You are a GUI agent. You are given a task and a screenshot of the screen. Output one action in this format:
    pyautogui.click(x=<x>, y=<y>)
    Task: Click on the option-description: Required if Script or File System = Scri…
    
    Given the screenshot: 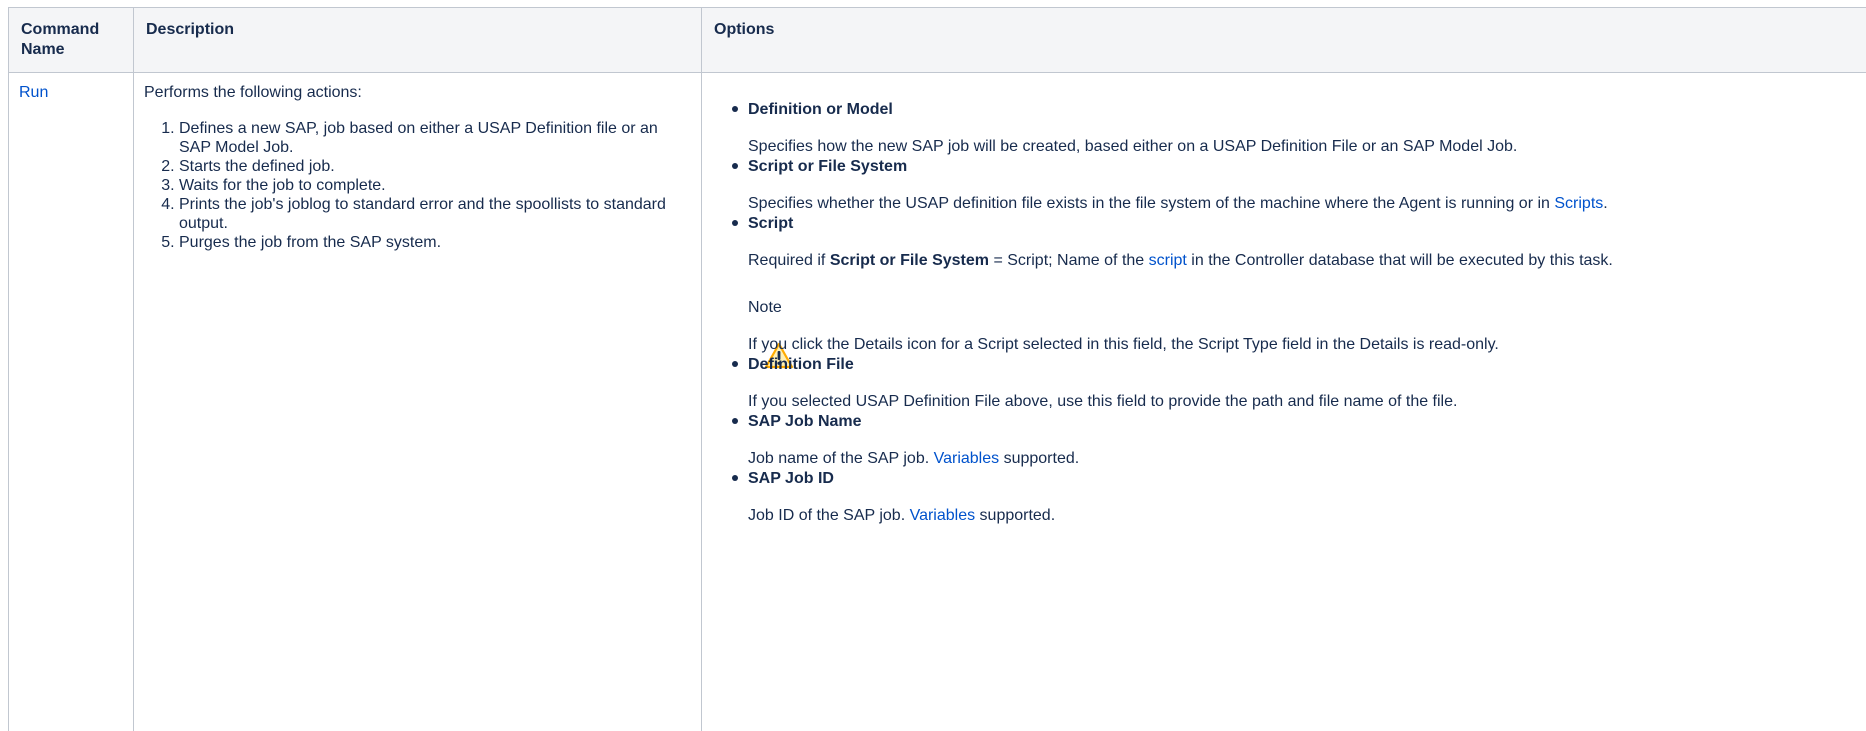 What is the action you would take?
    pyautogui.click(x=1307, y=261)
    